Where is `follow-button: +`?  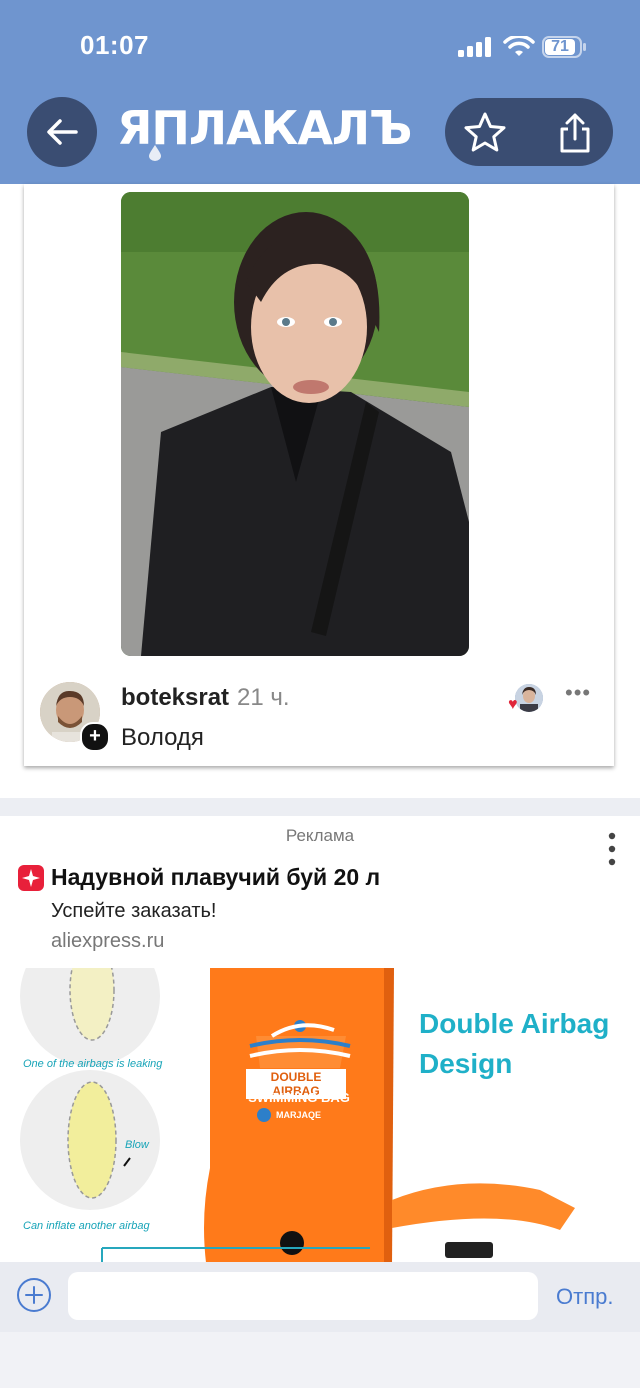 follow-button: + is located at coordinates (95, 737).